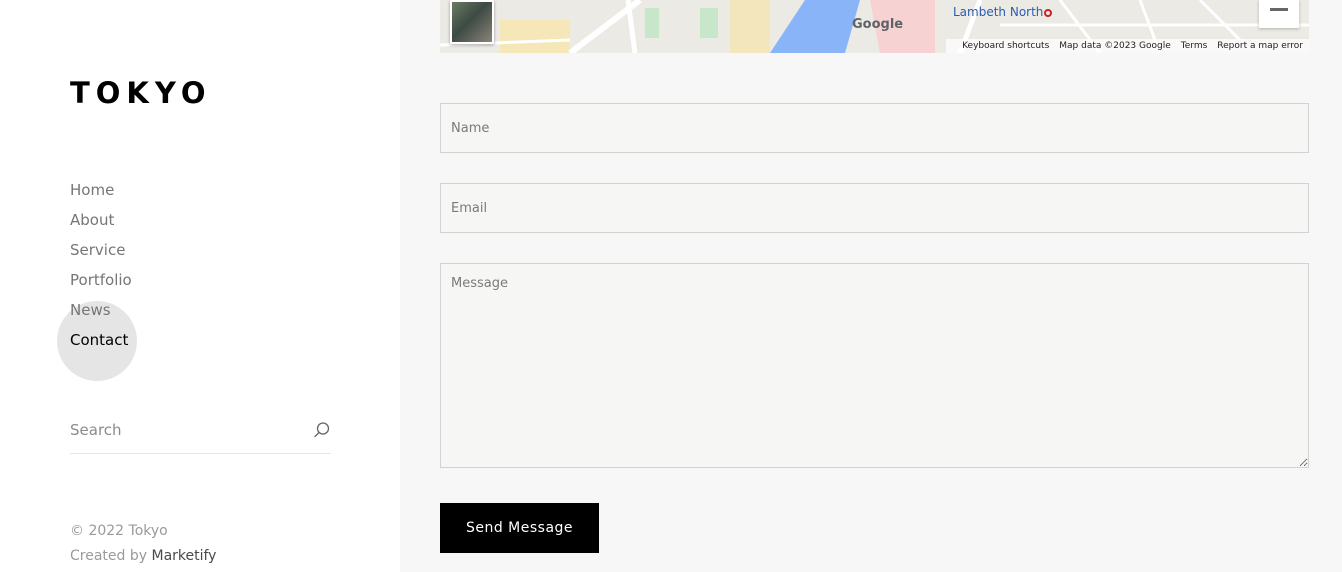  I want to click on terms-link: Terms, so click(1194, 46).